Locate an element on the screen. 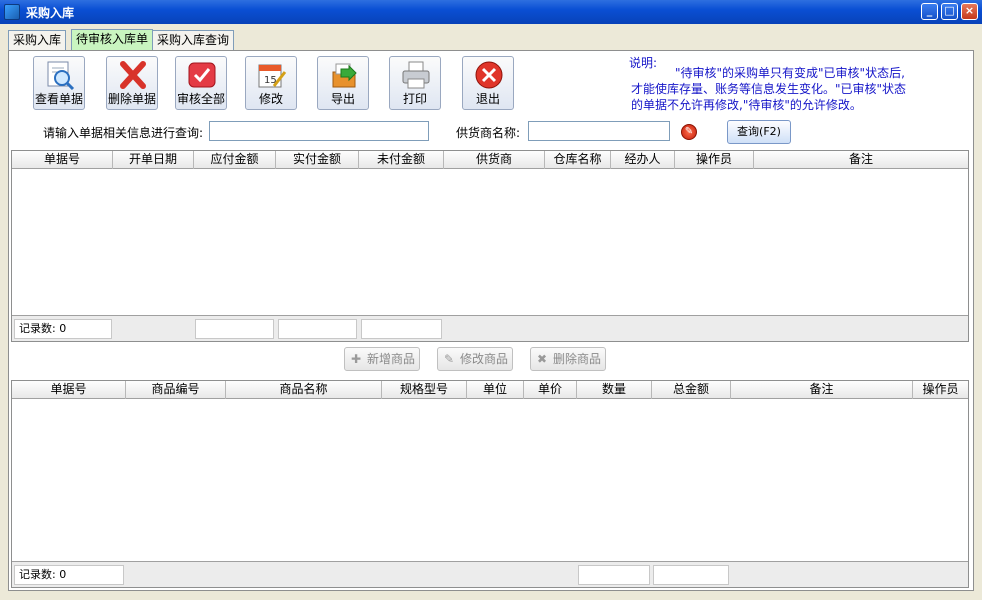 The height and width of the screenshot is (600, 982). view-document-label: 查看单据 is located at coordinates (58, 99).